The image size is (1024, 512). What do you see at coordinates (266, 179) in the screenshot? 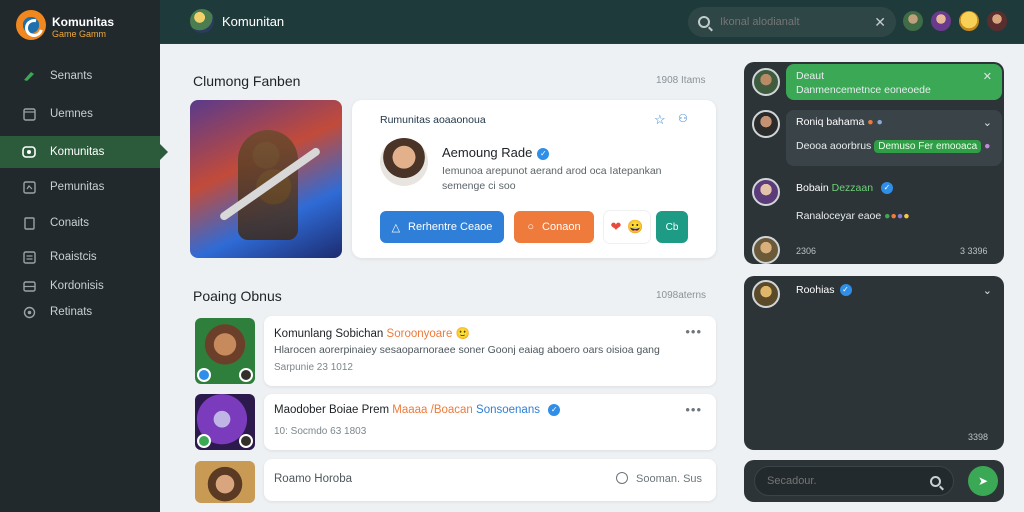
I see `hero-image` at bounding box center [266, 179].